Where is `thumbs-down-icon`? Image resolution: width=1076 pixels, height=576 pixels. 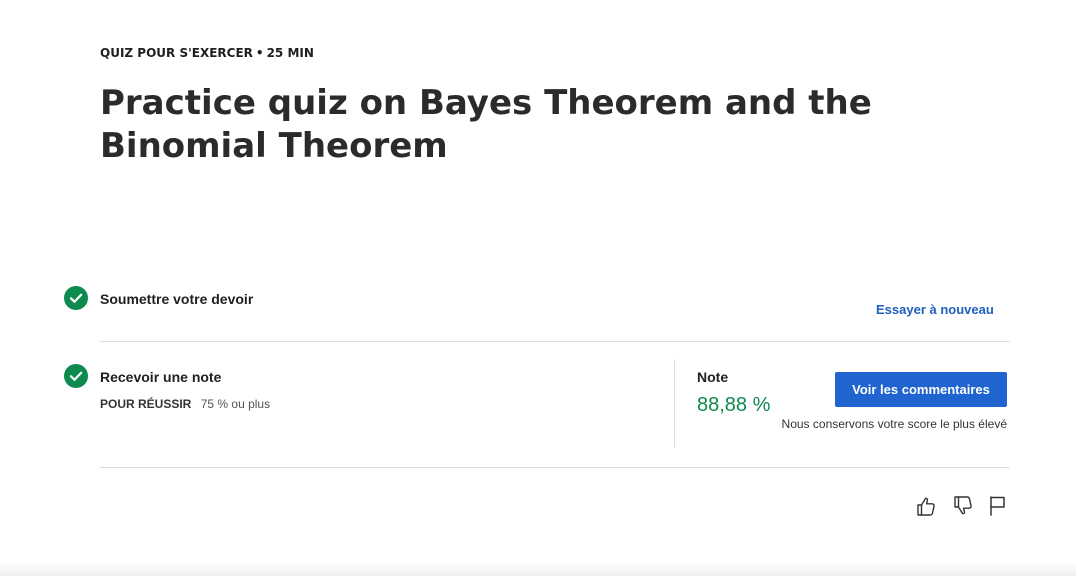
thumbs-down-icon is located at coordinates (963, 506).